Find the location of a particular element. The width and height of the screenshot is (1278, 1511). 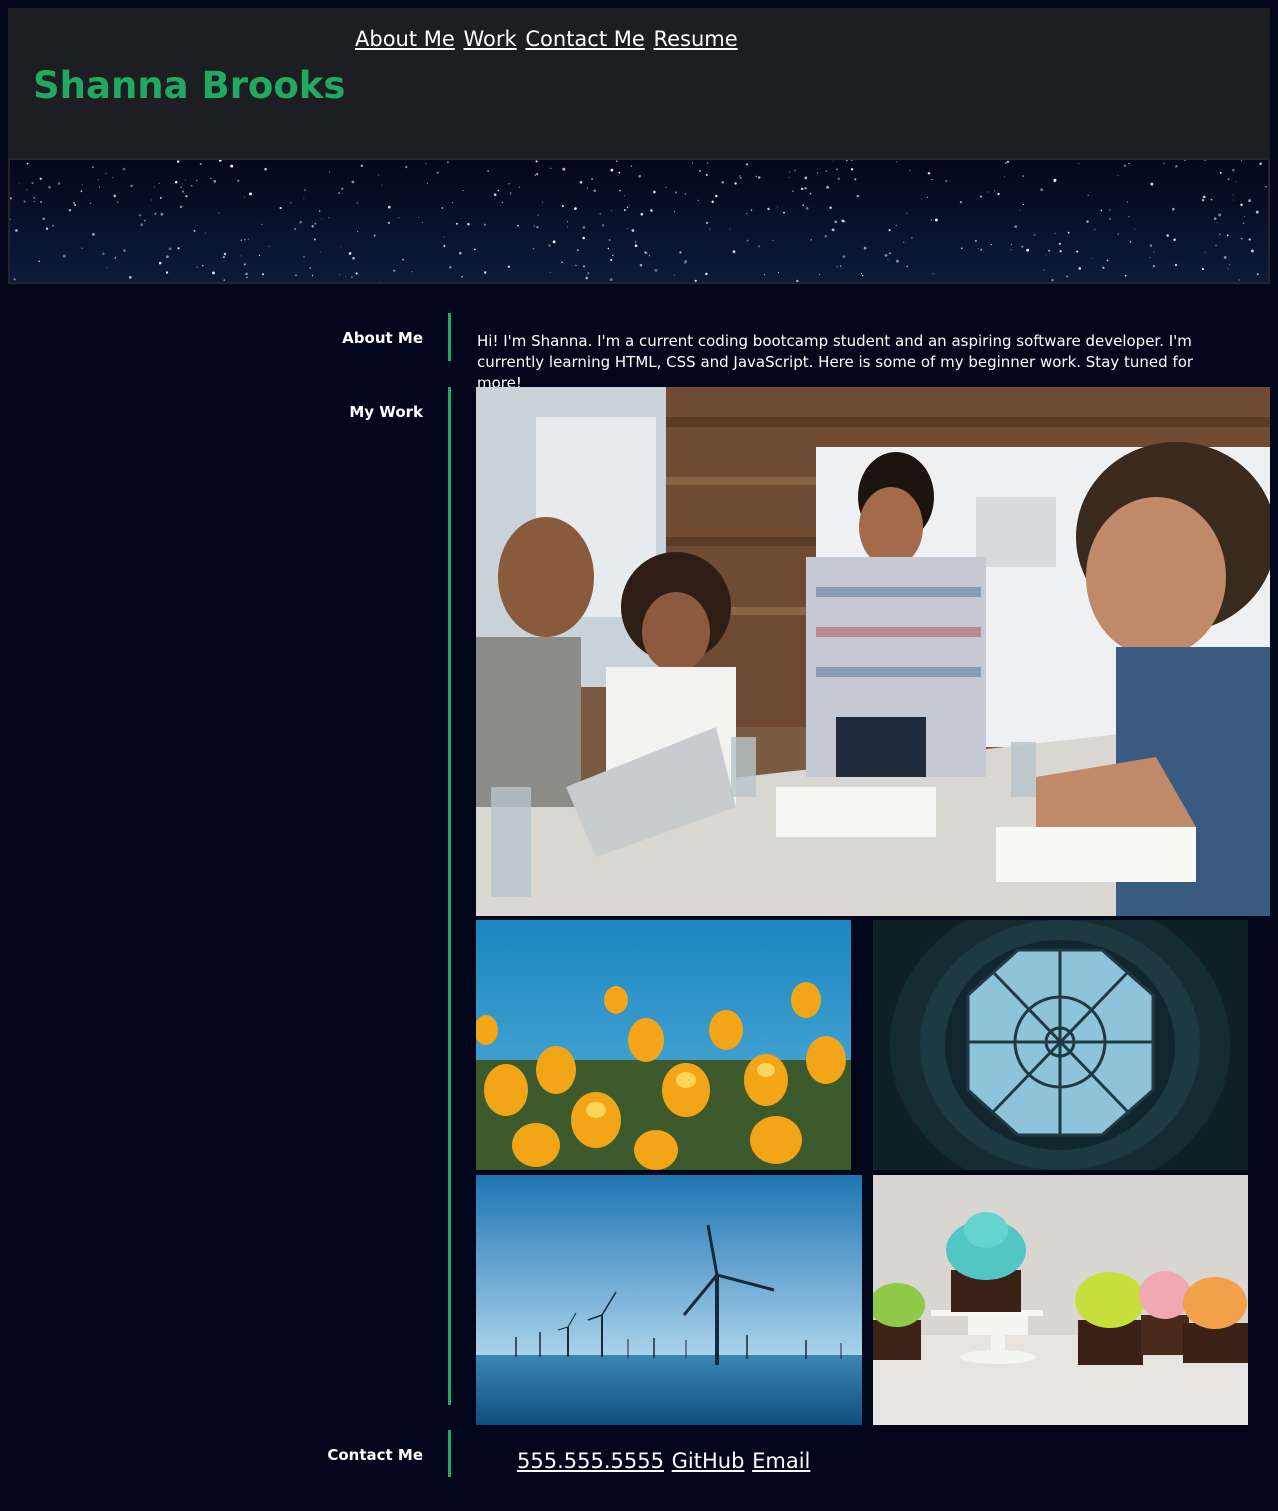

github-link: GitHub is located at coordinates (708, 1461).